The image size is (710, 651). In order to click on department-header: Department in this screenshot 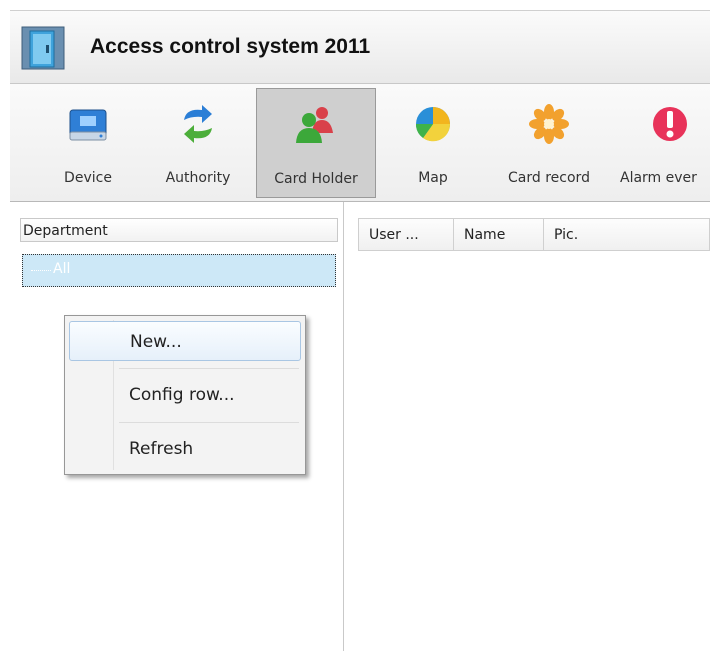, I will do `click(179, 230)`.